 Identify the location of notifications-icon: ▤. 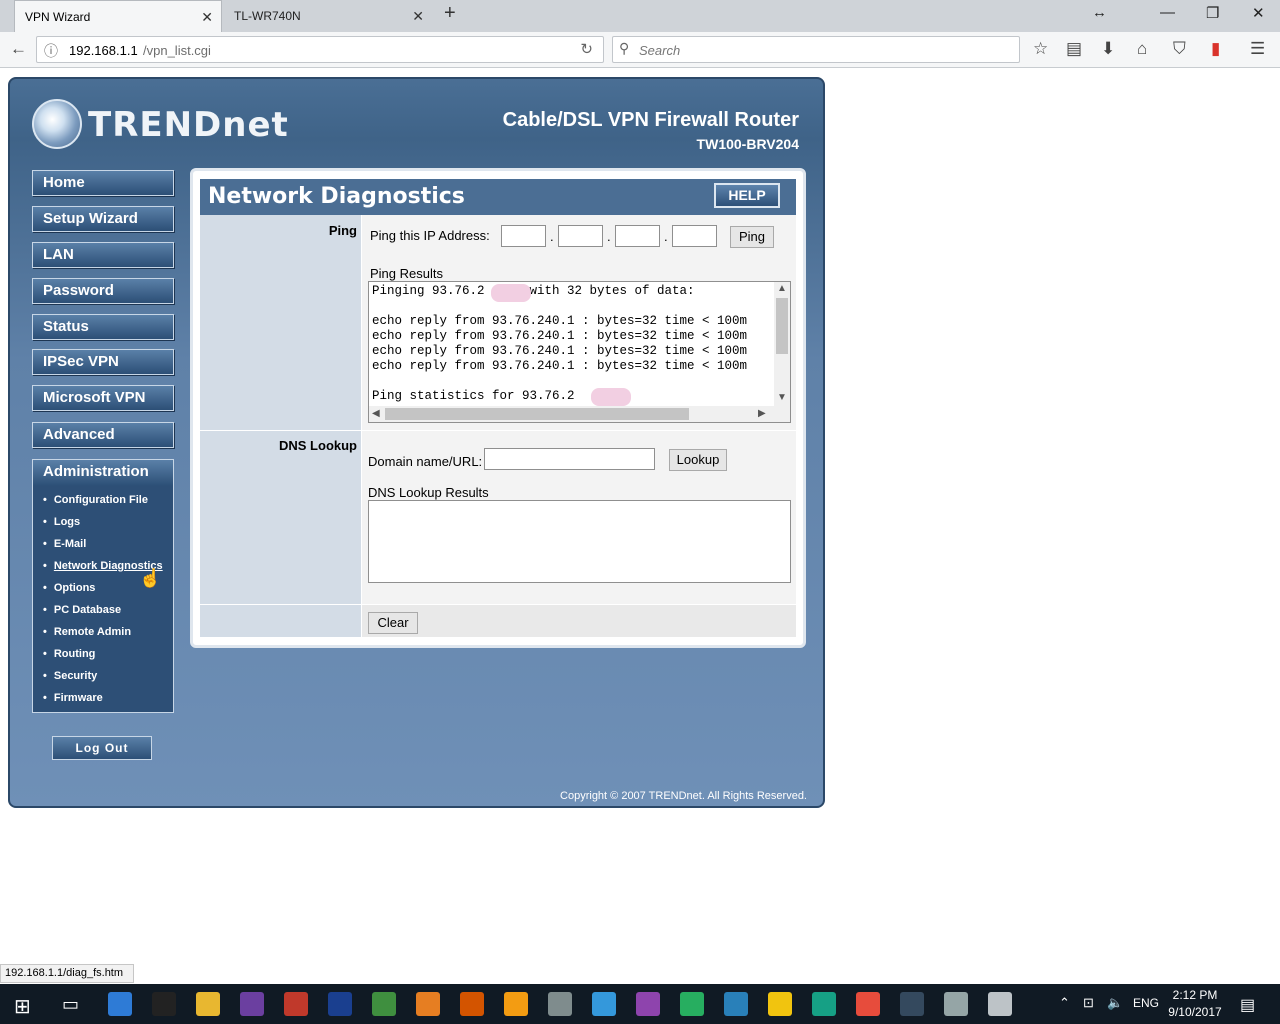
(1247, 1005).